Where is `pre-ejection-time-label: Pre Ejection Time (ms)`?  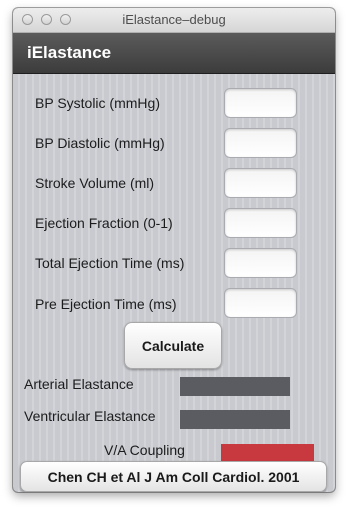
pre-ejection-time-label: Pre Ejection Time (ms) is located at coordinates (106, 304).